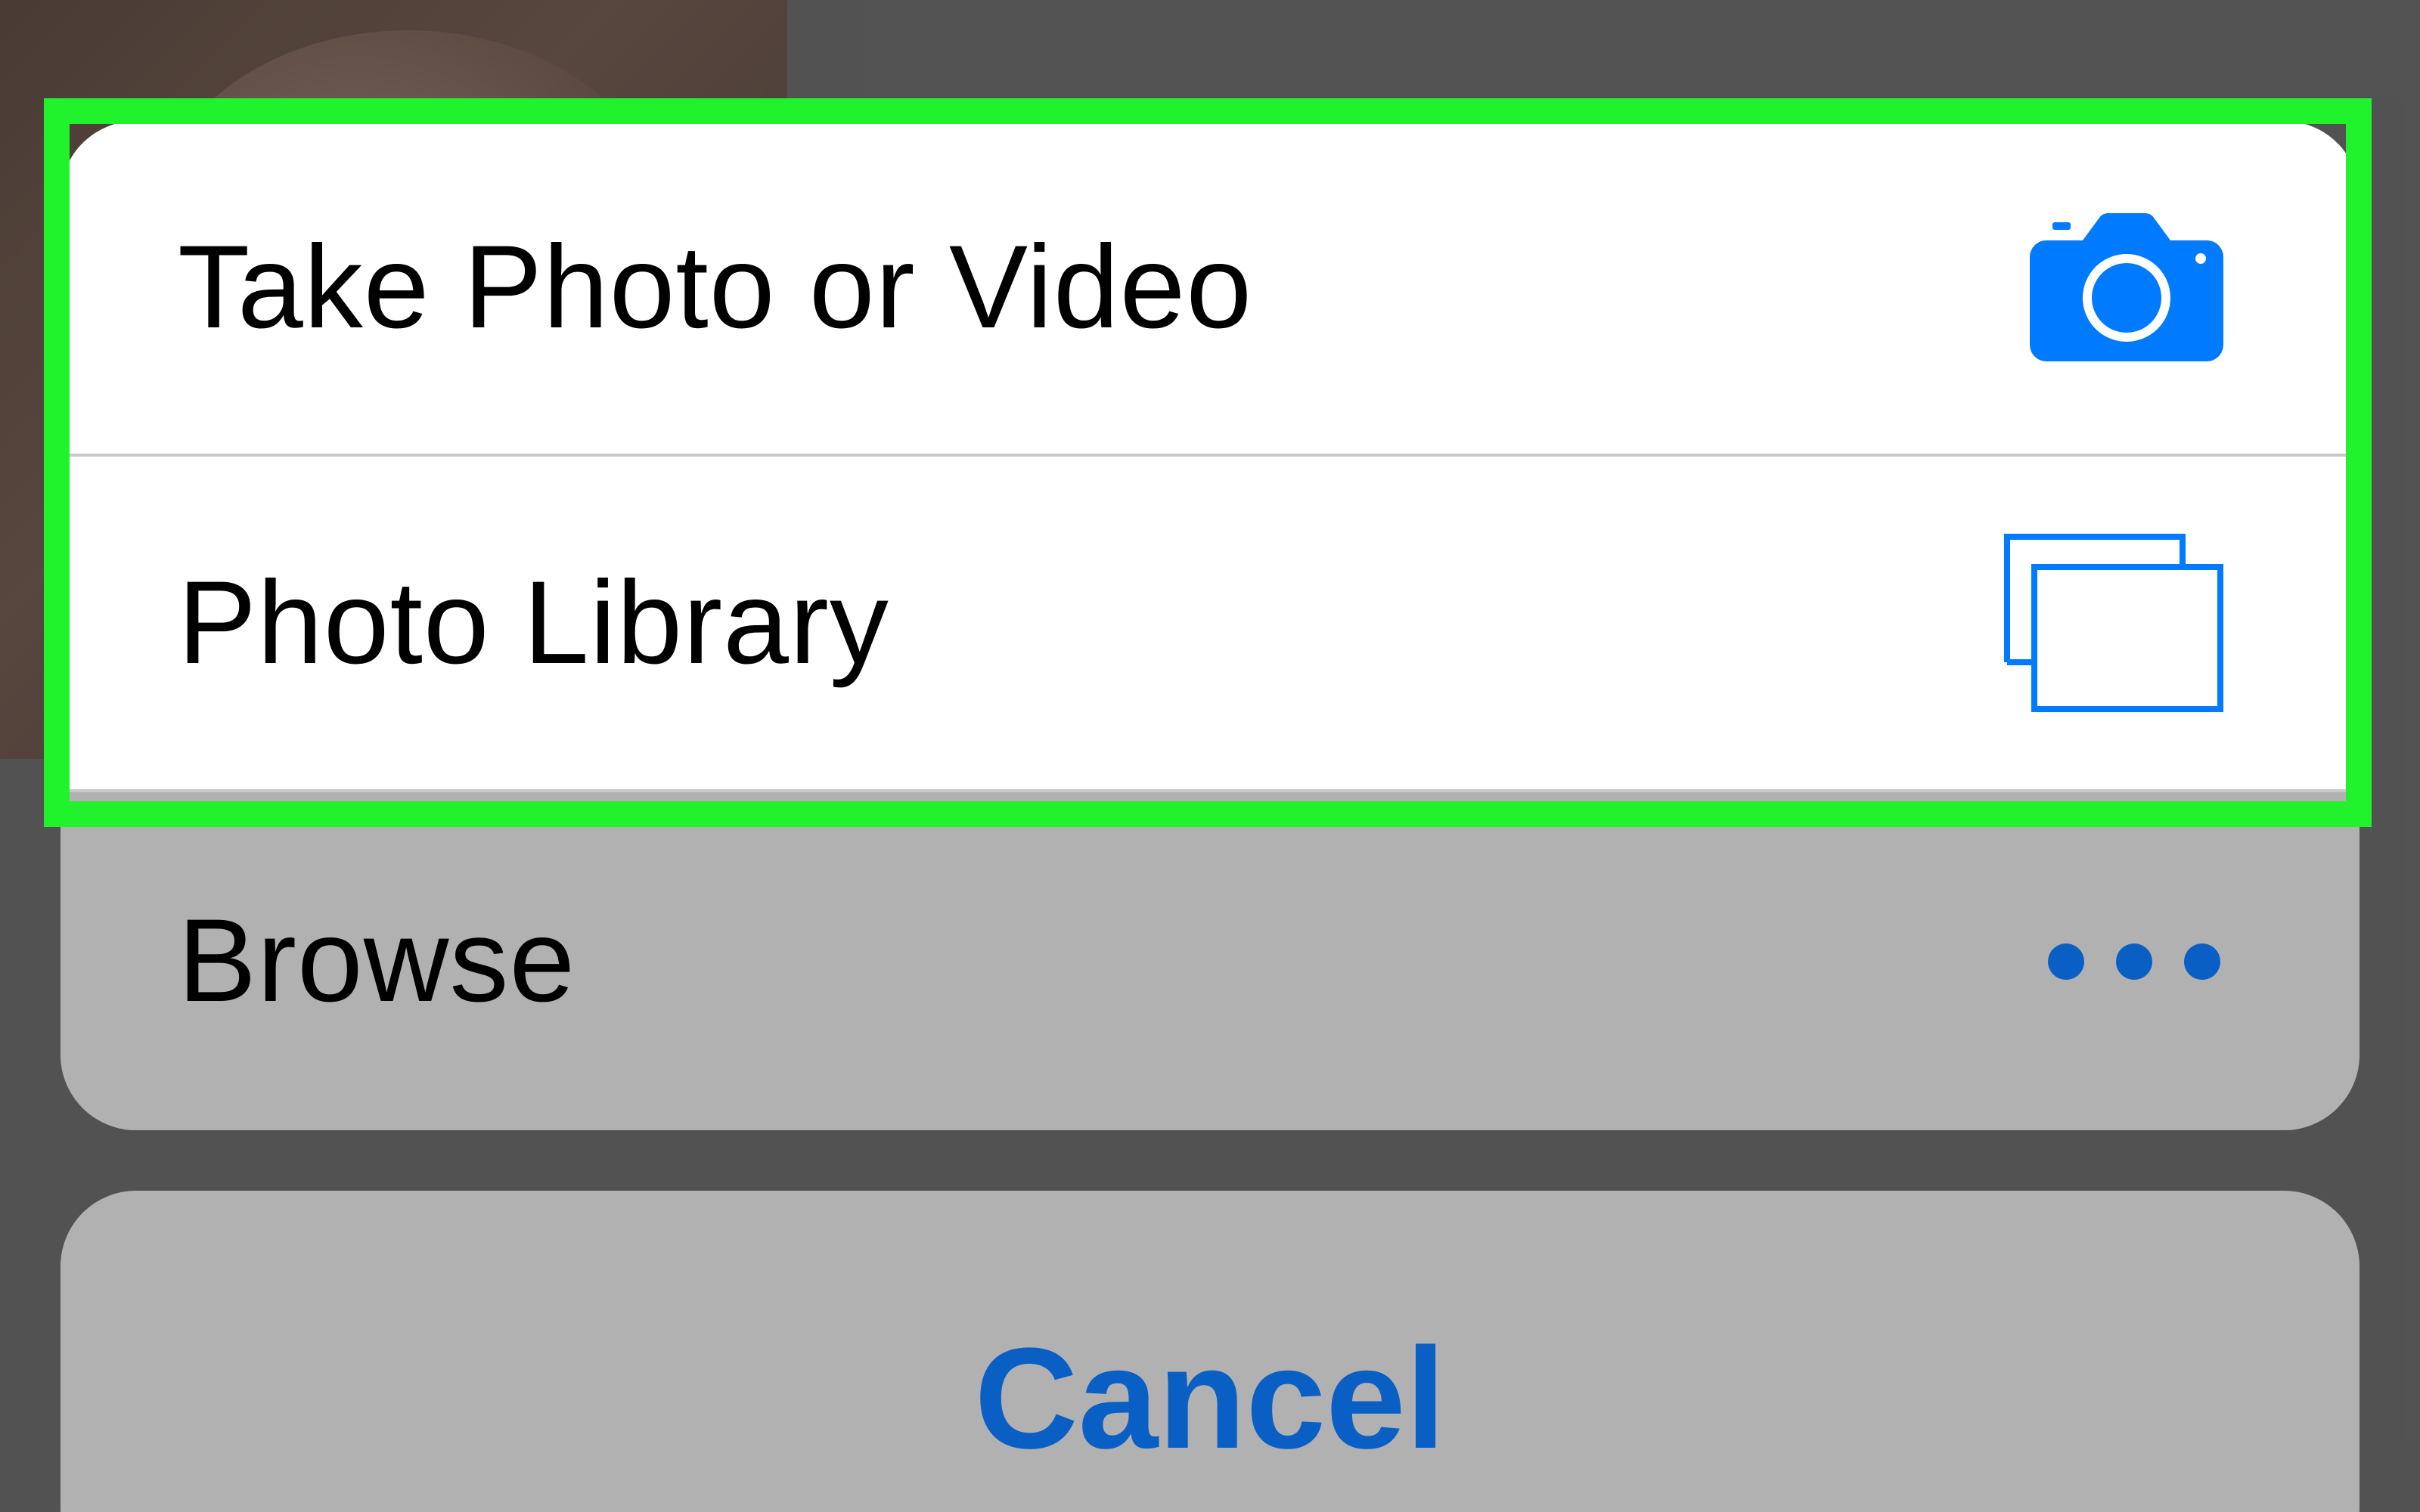  I want to click on photo-library-icon, so click(2113, 623).